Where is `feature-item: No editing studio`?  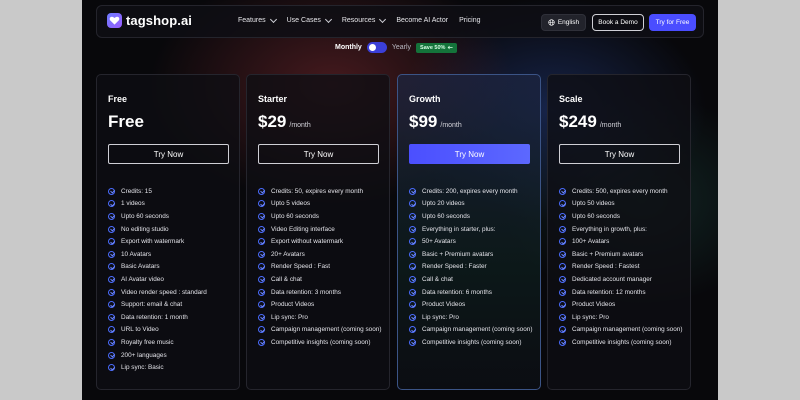 feature-item: No editing studio is located at coordinates (157, 229).